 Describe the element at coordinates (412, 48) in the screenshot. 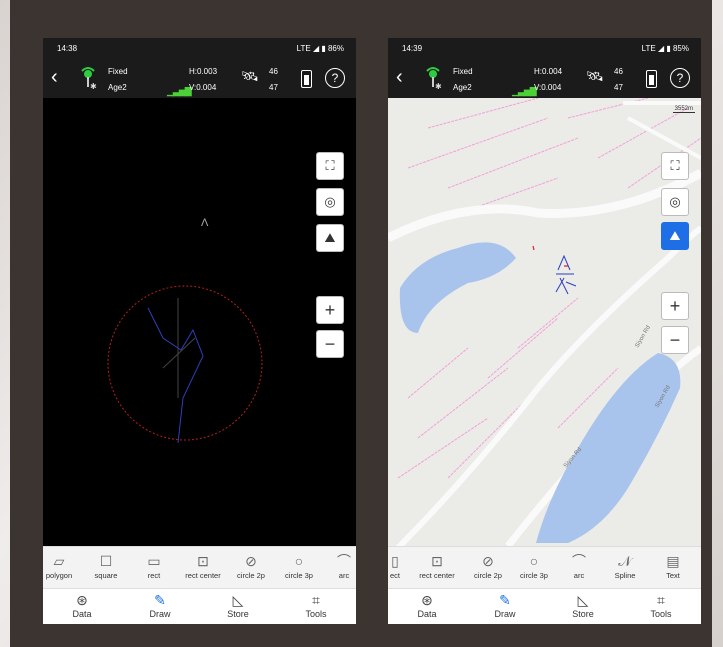

I see `status-time: 14:39` at that location.